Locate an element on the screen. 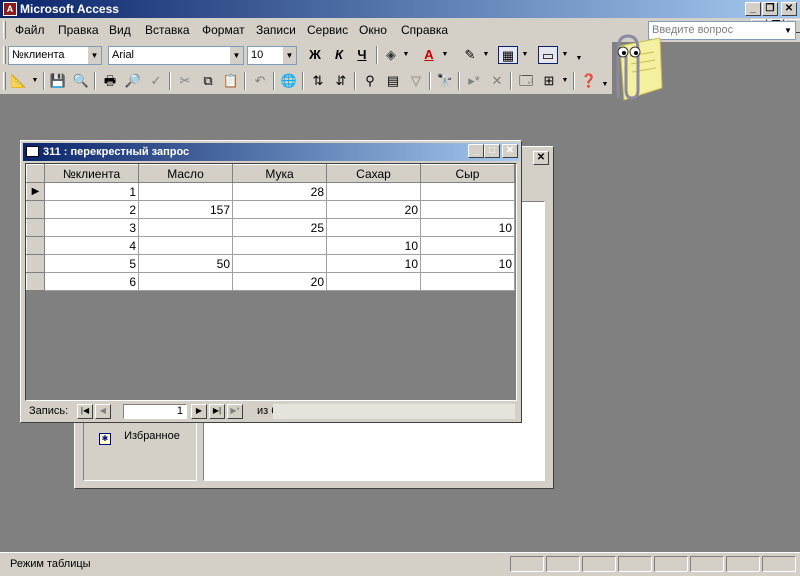 This screenshot has height=576, width=800. filter-by-form-icon: ▤ is located at coordinates (393, 81).